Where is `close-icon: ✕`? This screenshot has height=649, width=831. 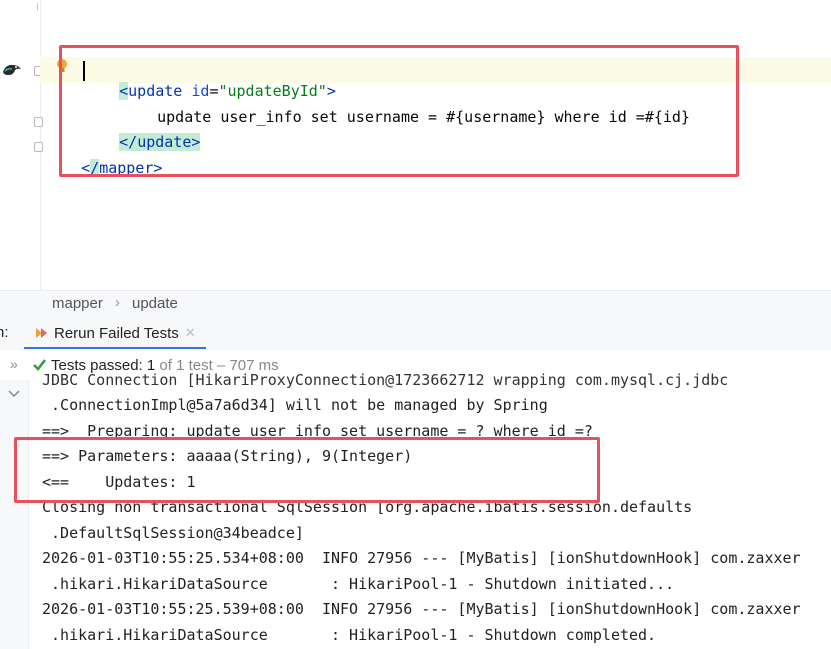
close-icon: ✕ is located at coordinates (190, 333).